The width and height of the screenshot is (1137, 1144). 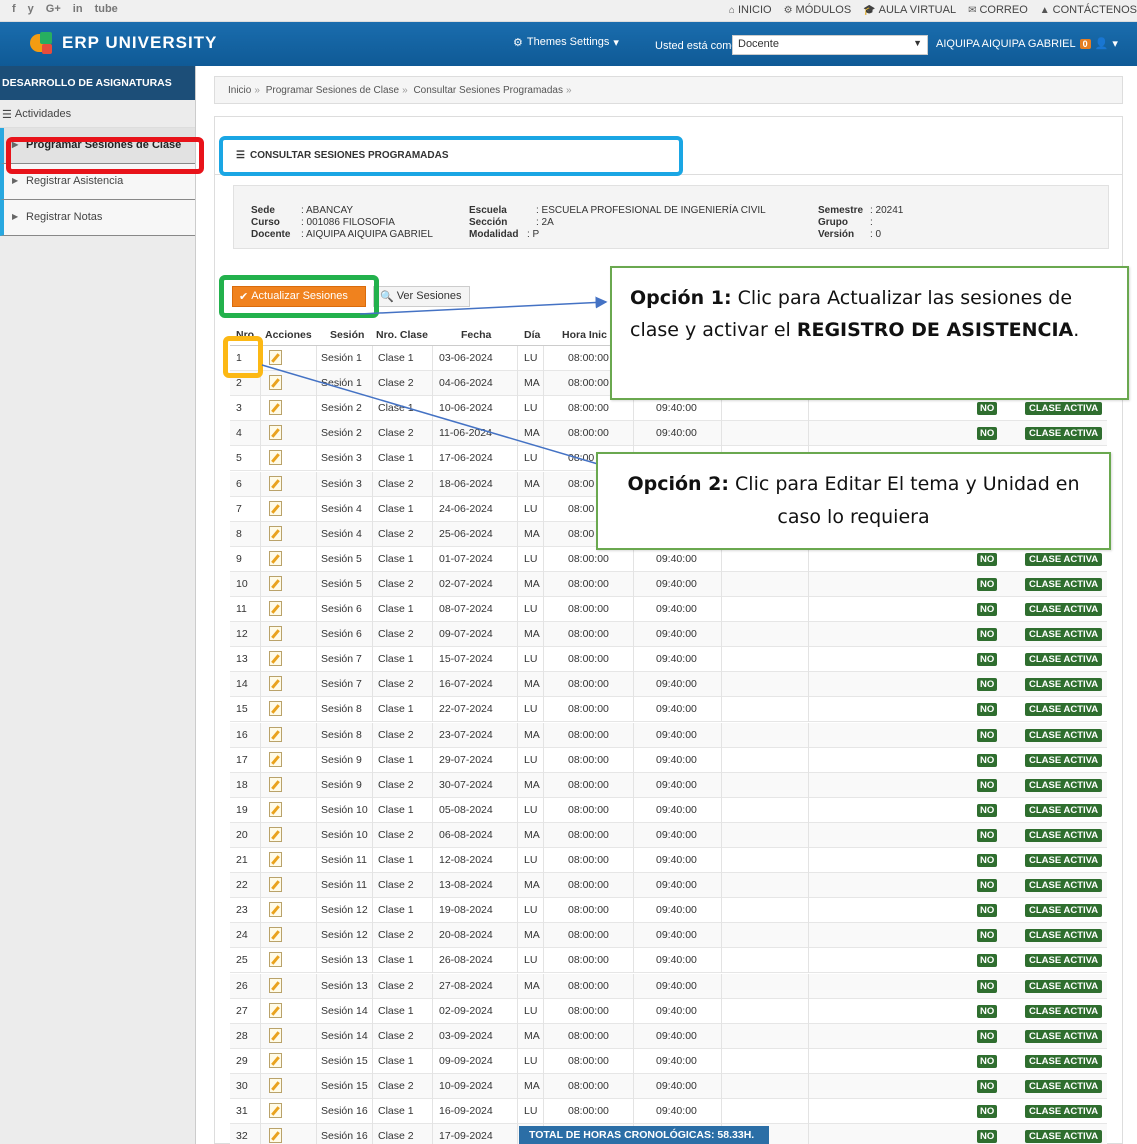 What do you see at coordinates (123, 43) in the screenshot?
I see `brand-logo: ERP UNIVERSITY` at bounding box center [123, 43].